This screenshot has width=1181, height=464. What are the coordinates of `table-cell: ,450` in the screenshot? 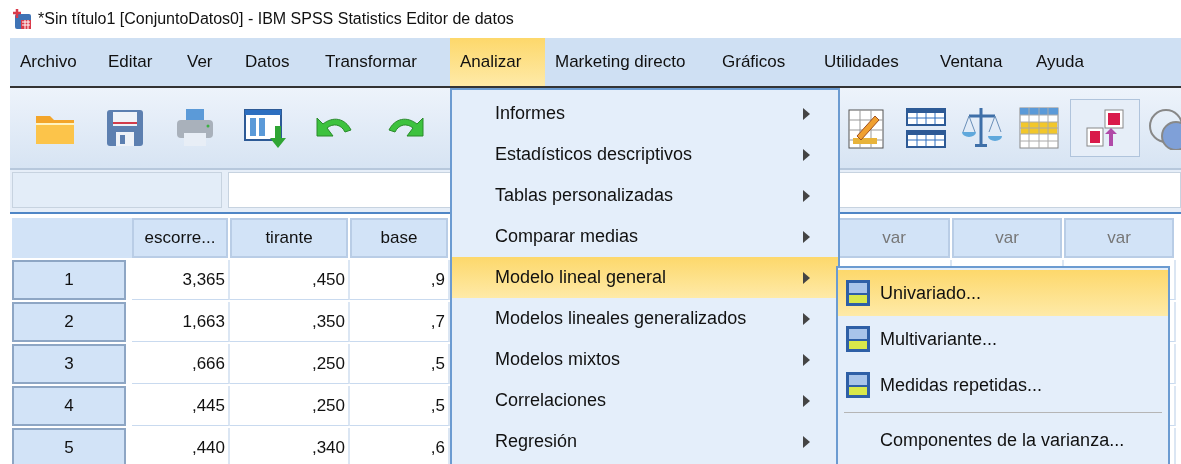 It's located at (290, 280).